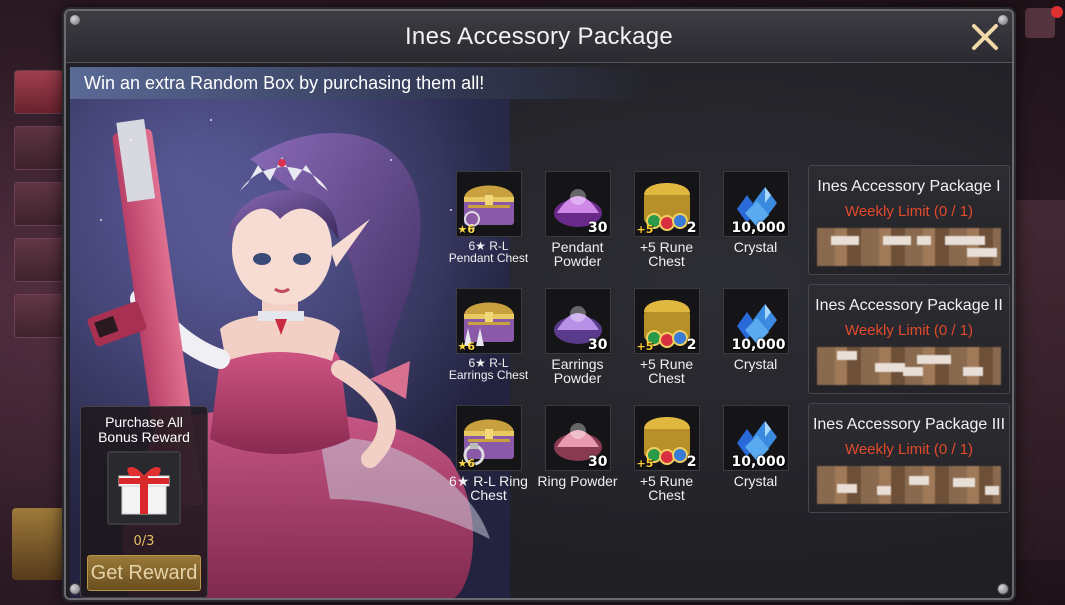 This screenshot has height=605, width=1065. I want to click on bonus-title-line: Bonus Reward, so click(144, 437).